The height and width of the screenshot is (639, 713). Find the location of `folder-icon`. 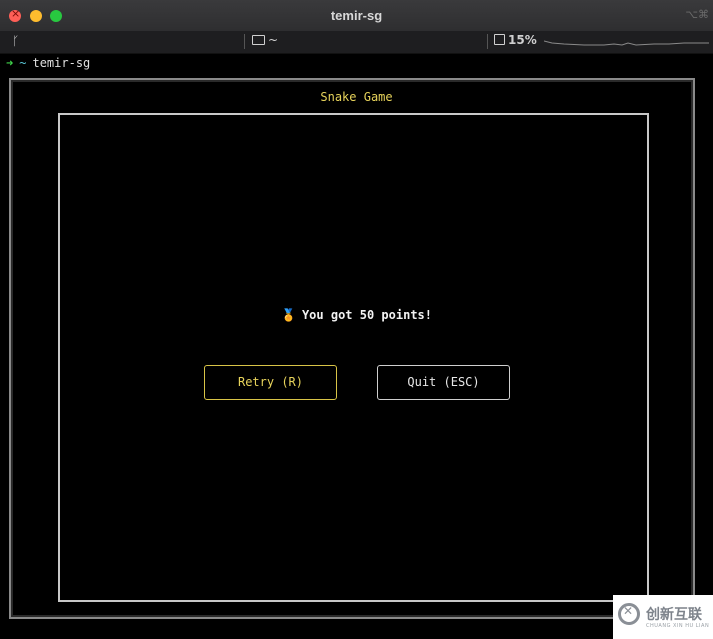

folder-icon is located at coordinates (258, 39).